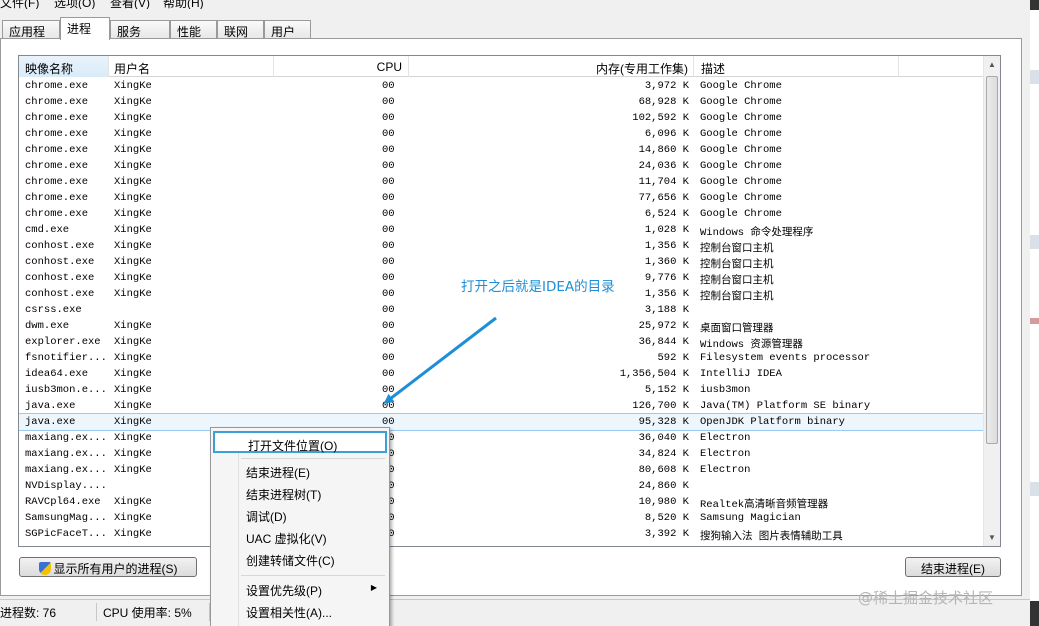 This screenshot has width=1039, height=626. What do you see at coordinates (240, 29) in the screenshot?
I see `tab-networking: 联网` at bounding box center [240, 29].